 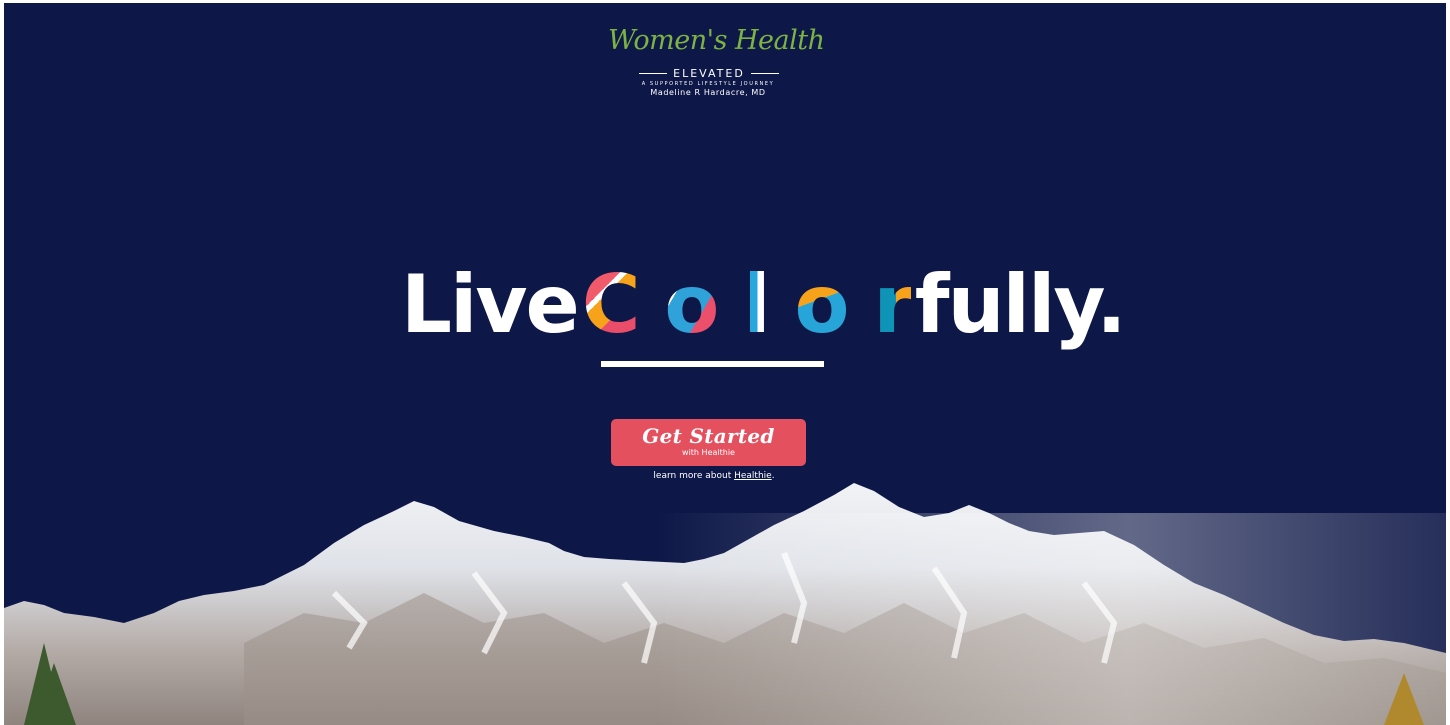 I want to click on hero-headline: Live C o l o r fully., so click(x=764, y=304).